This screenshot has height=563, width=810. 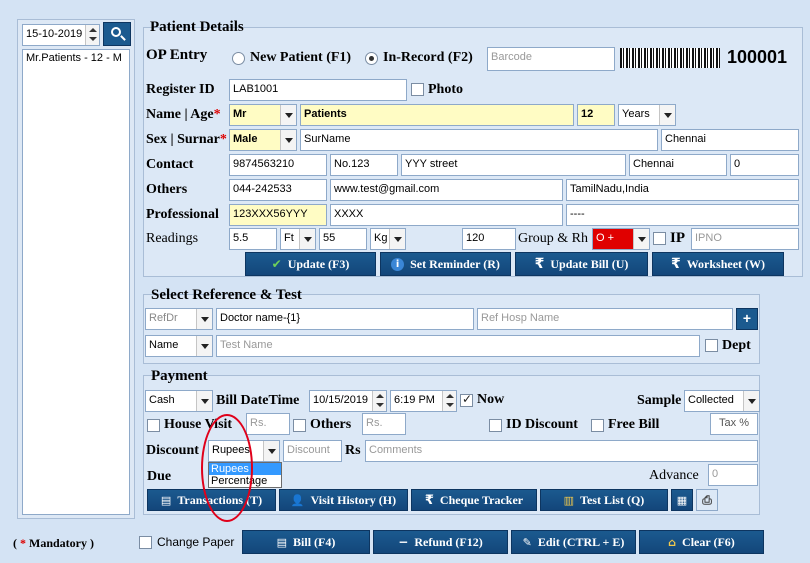 I want to click on bill-button: ▤ Bill (F4), so click(x=306, y=542).